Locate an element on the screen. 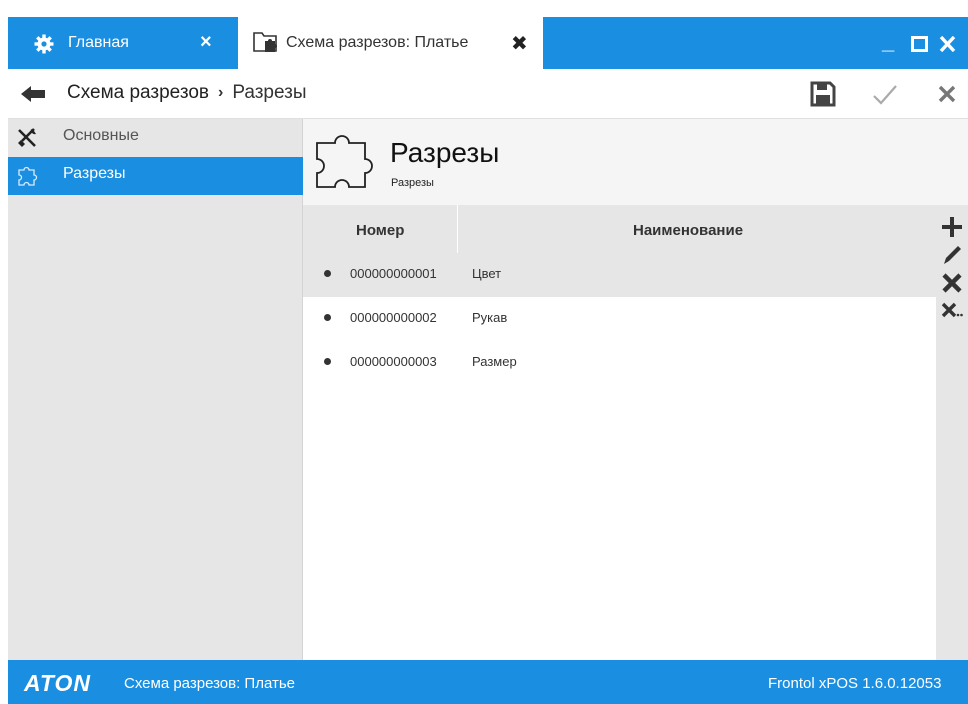 This screenshot has width=968, height=704. tools-icon is located at coordinates (27, 137).